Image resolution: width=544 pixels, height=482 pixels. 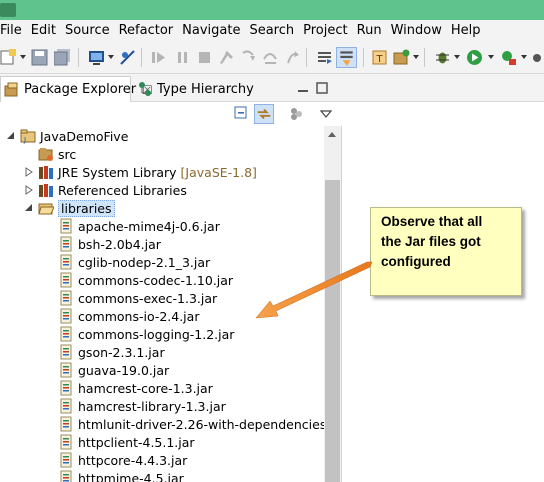 What do you see at coordinates (432, 221) in the screenshot?
I see `annotation-line: Observe that all` at bounding box center [432, 221].